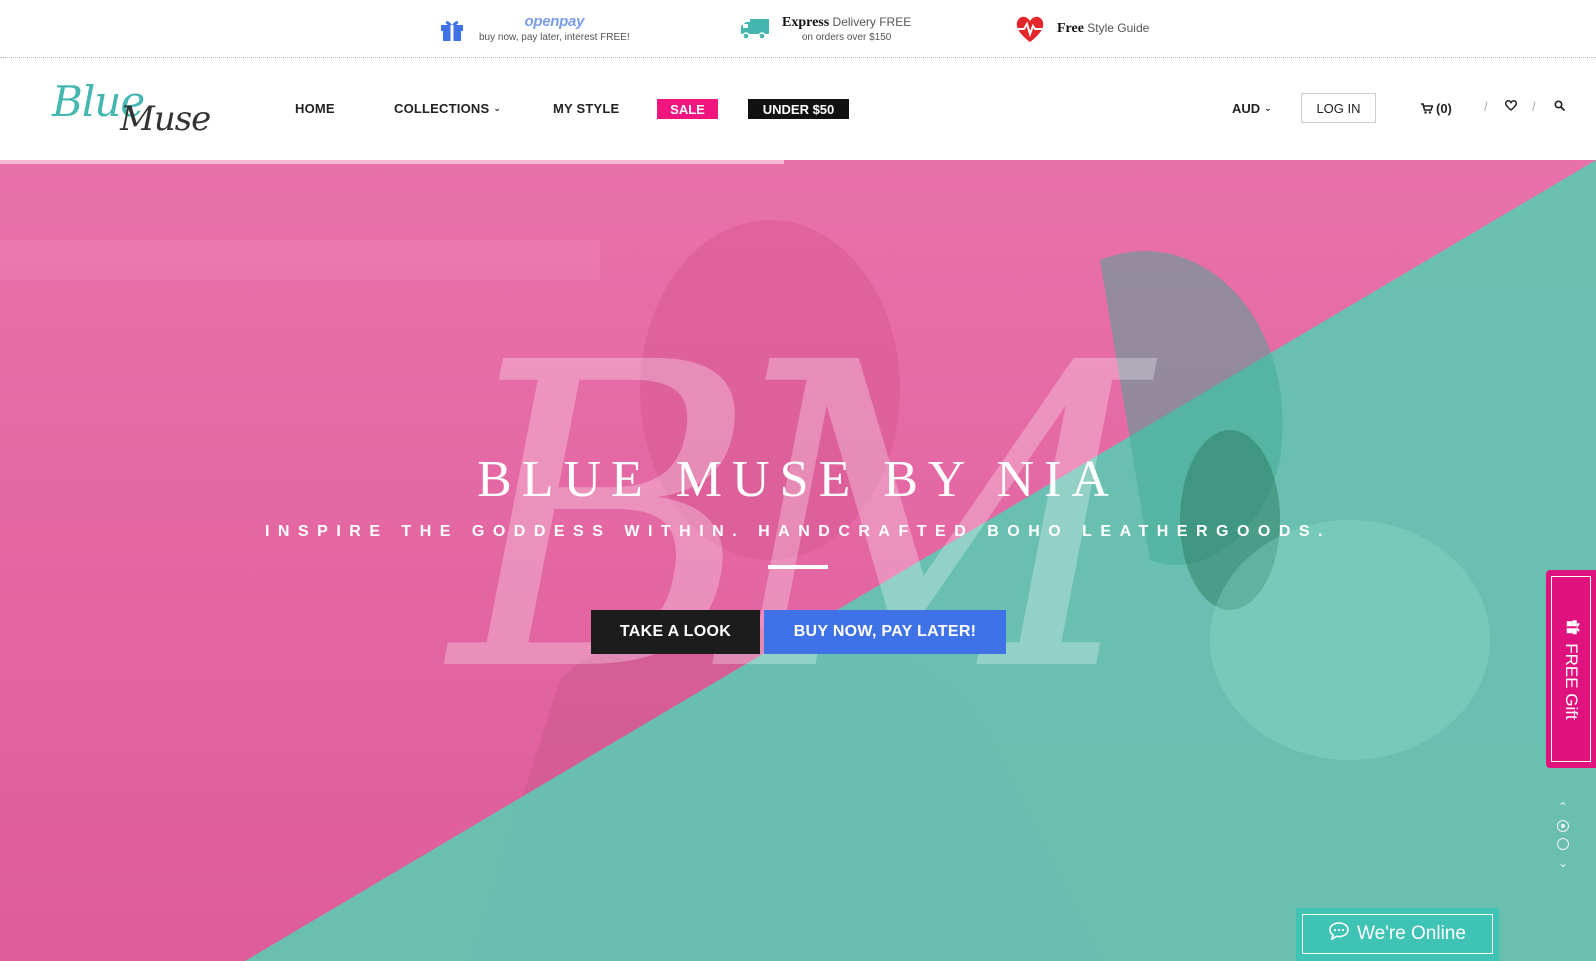  Describe the element at coordinates (1572, 681) in the screenshot. I see `free-gift-label: FREE Gift` at that location.